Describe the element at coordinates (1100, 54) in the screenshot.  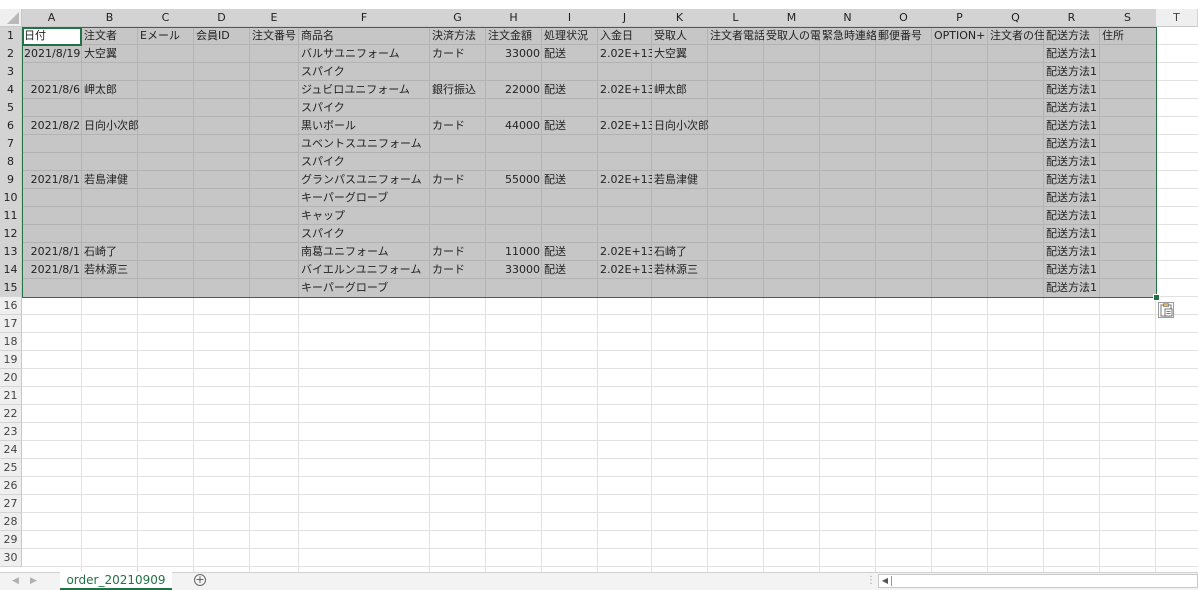
I see `cell-R2: 配送方法1` at that location.